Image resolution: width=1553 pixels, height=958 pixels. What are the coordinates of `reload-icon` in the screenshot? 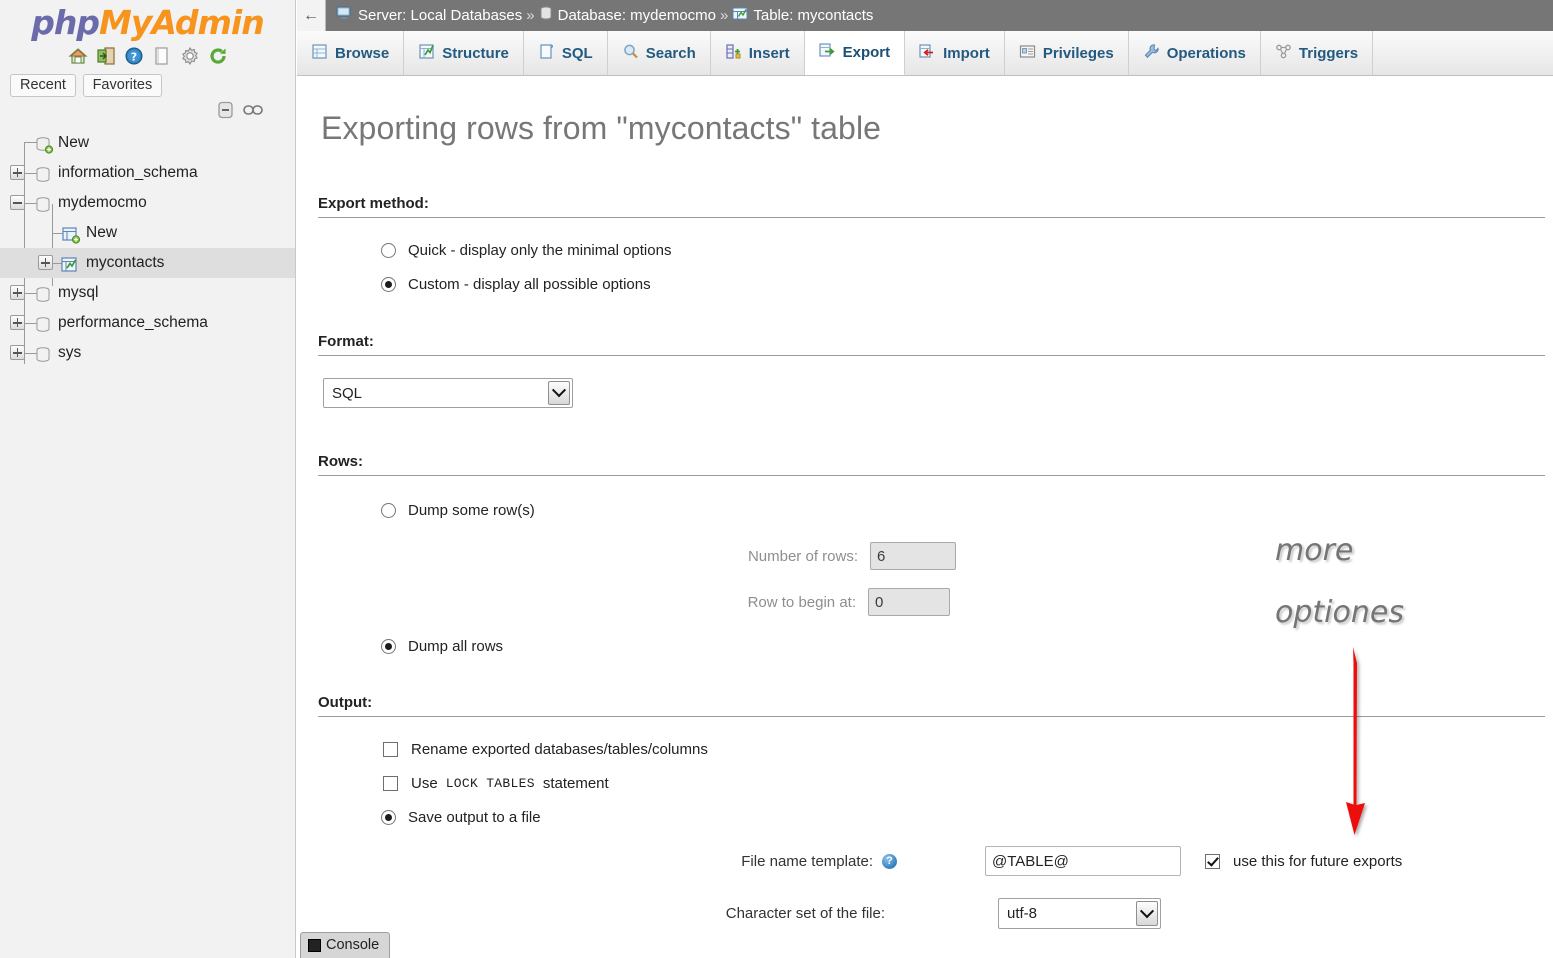 It's located at (218, 56).